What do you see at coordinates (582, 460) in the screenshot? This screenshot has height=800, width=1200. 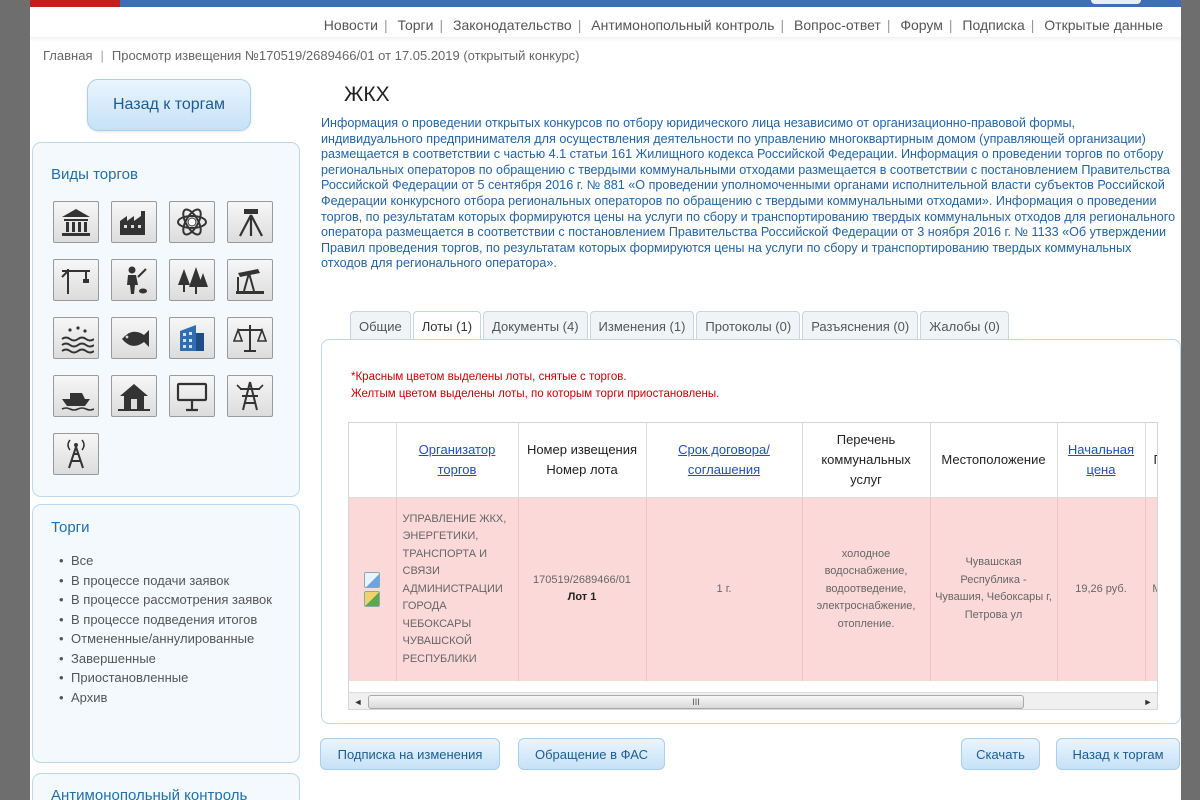 I see `column-header-notice-number: Номер извещения Номер лота` at bounding box center [582, 460].